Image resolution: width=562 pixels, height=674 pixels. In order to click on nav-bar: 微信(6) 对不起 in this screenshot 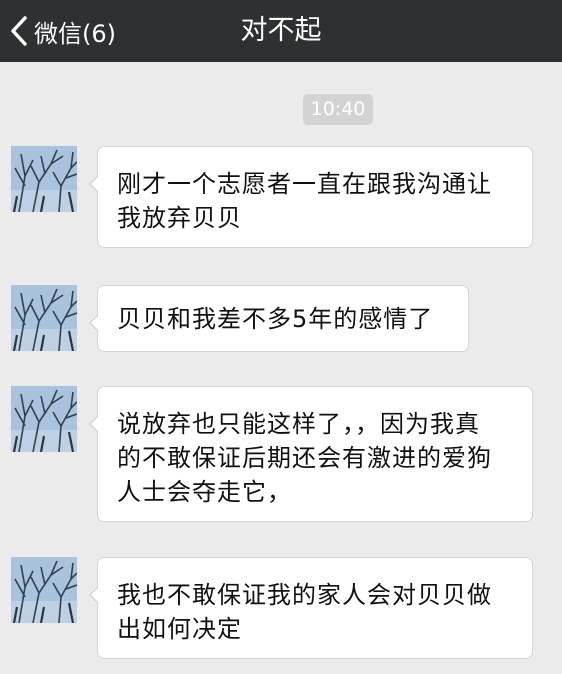, I will do `click(281, 31)`.